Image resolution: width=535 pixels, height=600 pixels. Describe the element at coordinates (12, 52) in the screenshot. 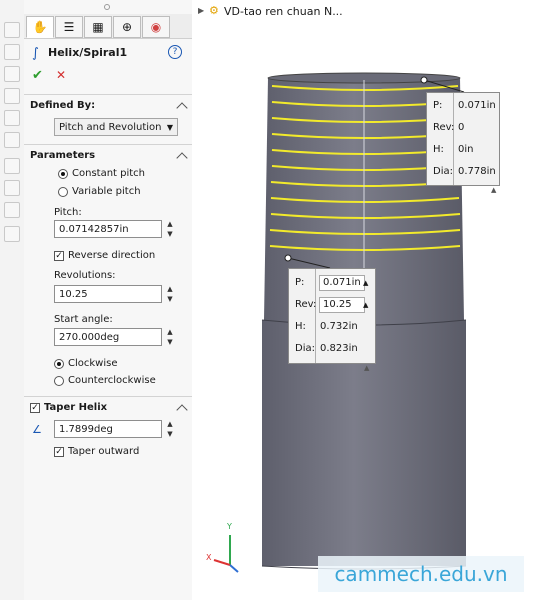

I see `sketch-icon` at that location.